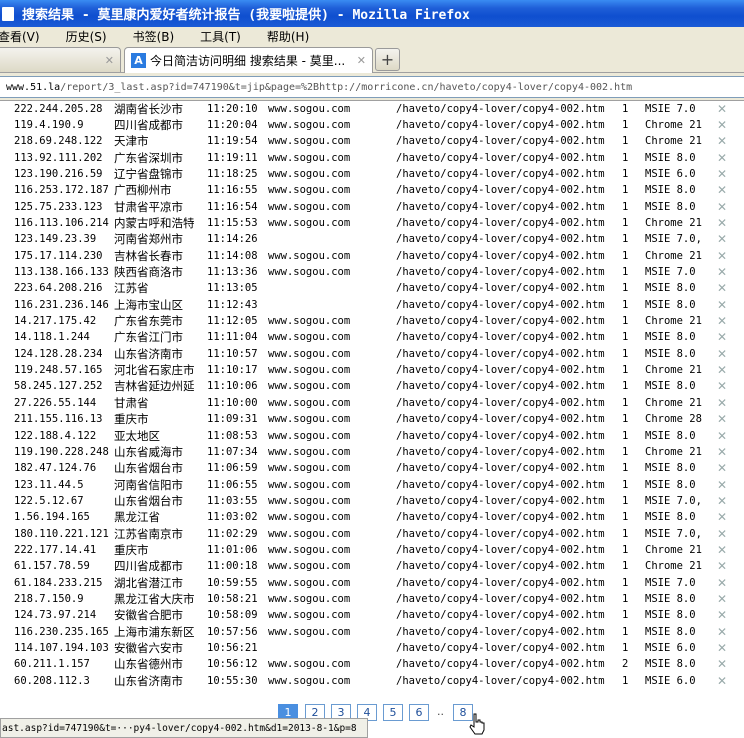  Describe the element at coordinates (232, 206) in the screenshot. I see `visit-time: 11:16:54` at that location.